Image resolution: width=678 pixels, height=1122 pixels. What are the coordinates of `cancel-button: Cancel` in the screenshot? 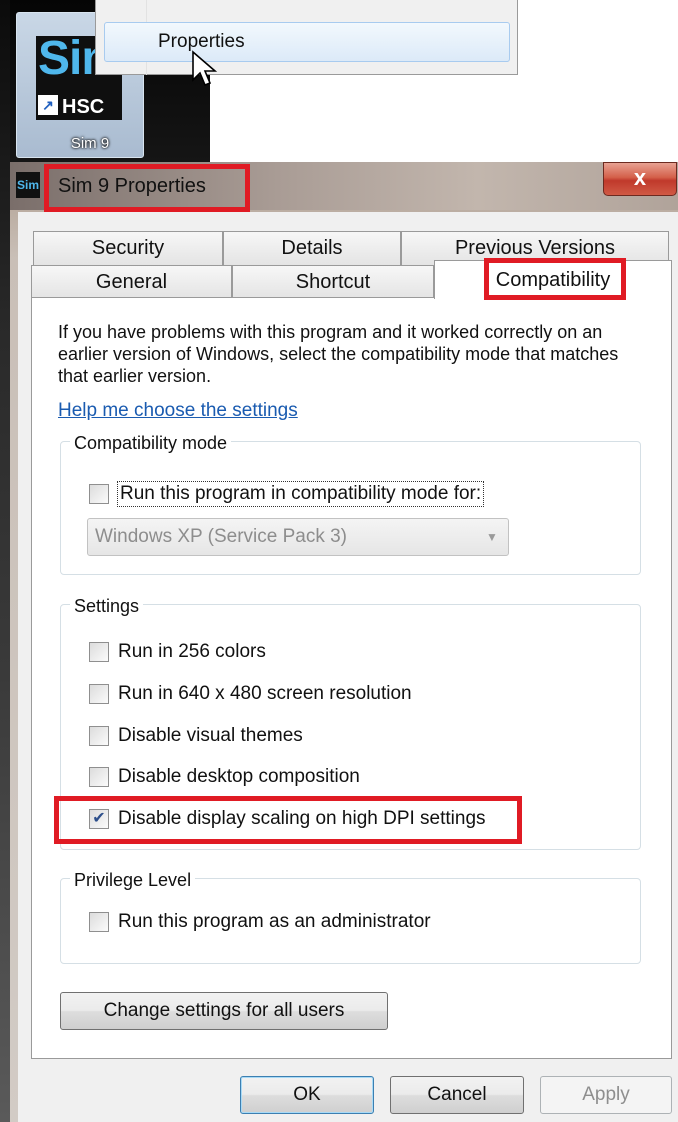 It's located at (457, 1095).